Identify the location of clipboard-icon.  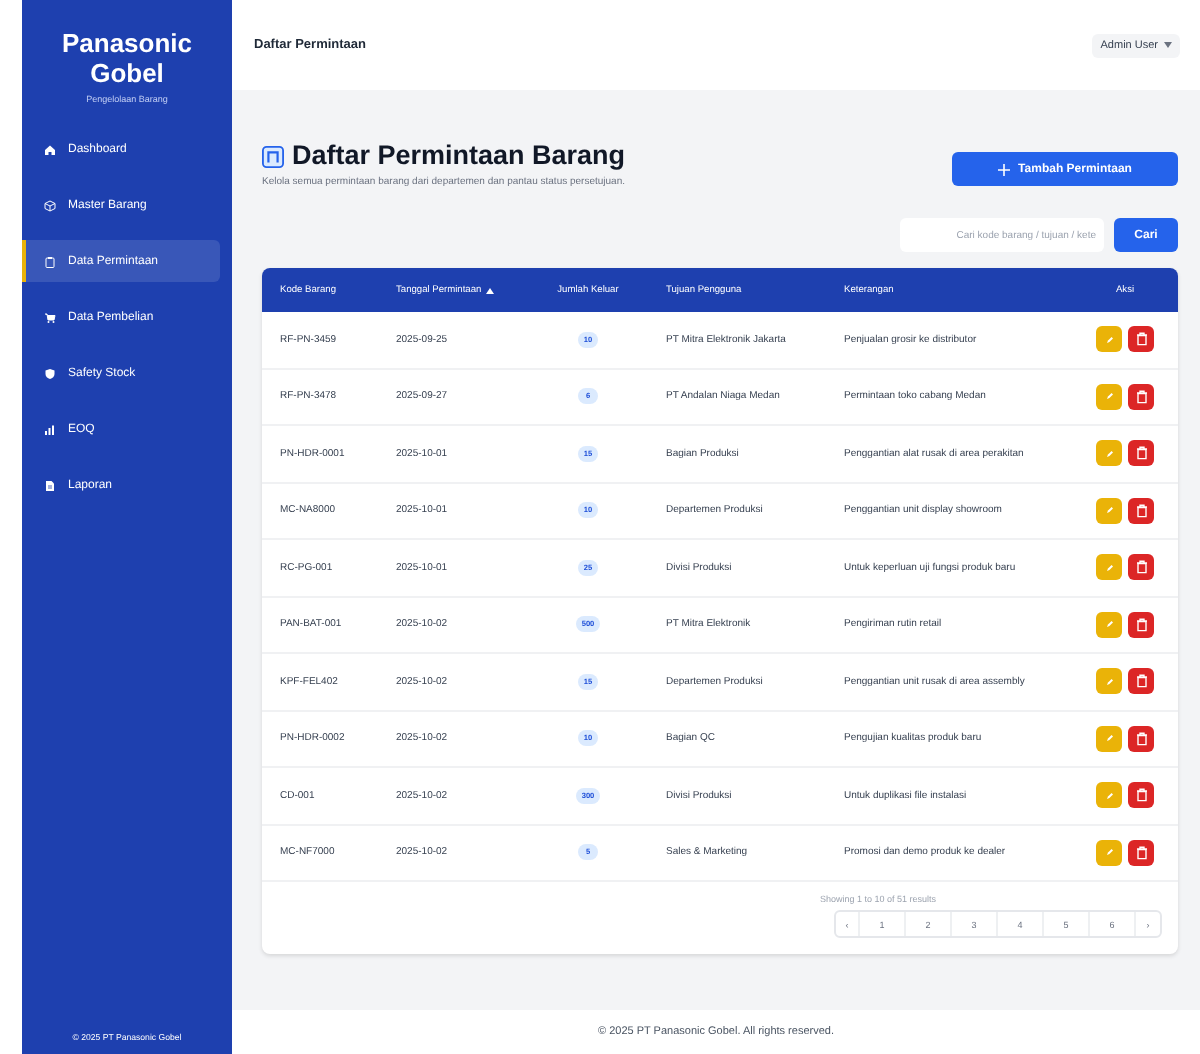
(50, 261).